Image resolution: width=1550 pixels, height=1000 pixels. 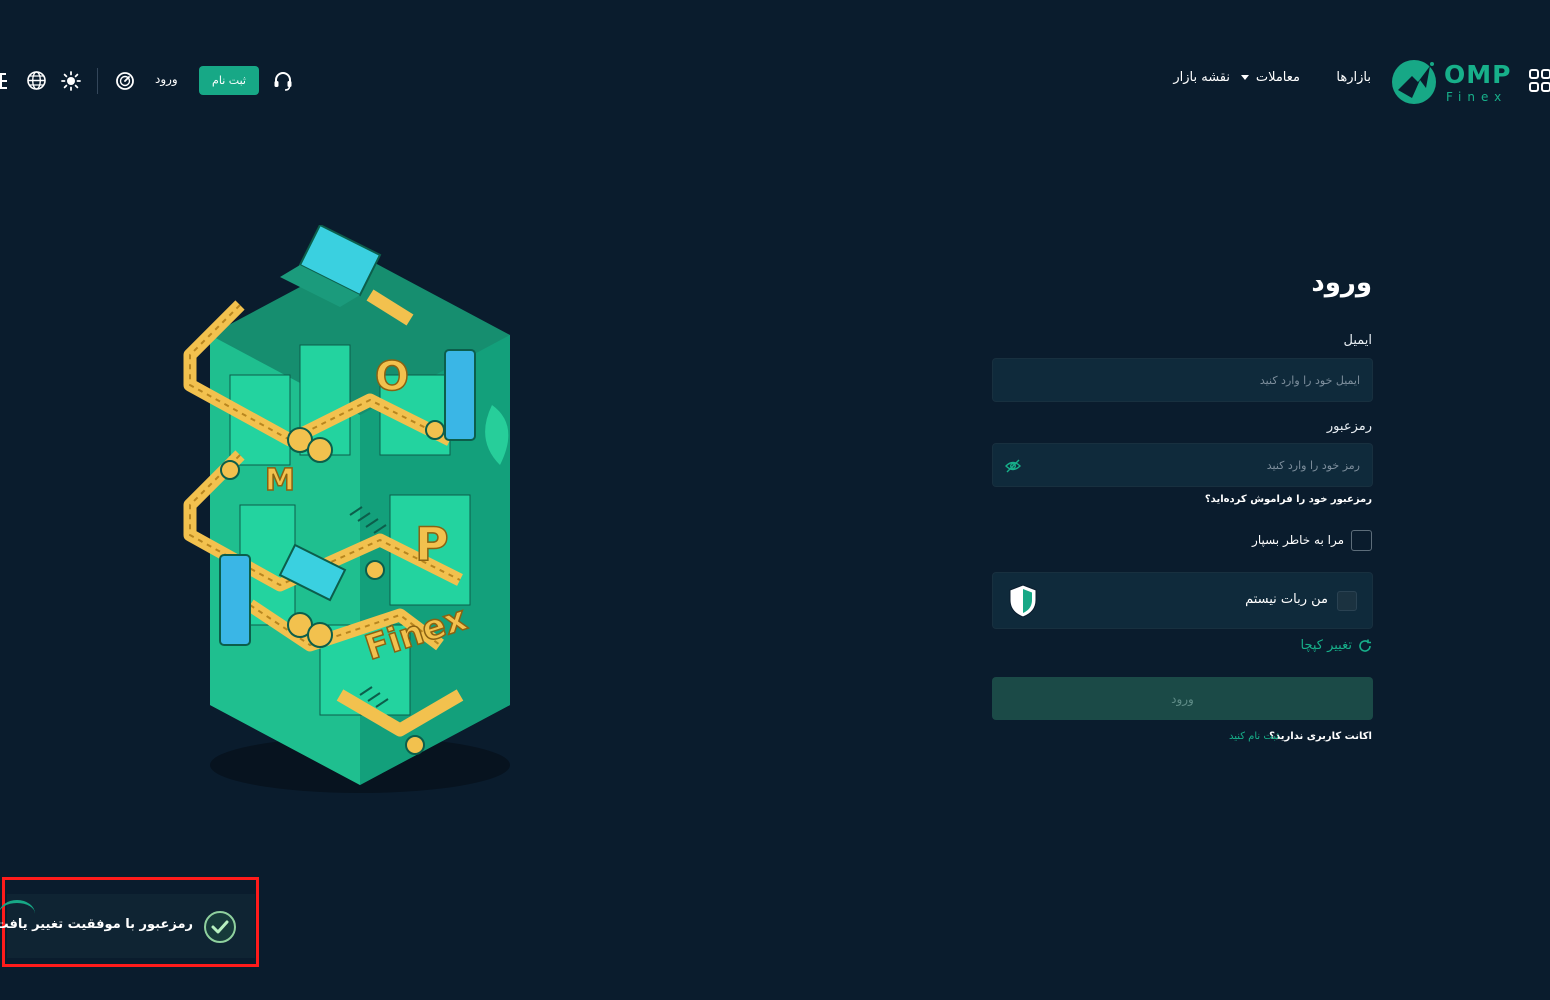 What do you see at coordinates (220, 927) in the screenshot?
I see `check-circle-icon` at bounding box center [220, 927].